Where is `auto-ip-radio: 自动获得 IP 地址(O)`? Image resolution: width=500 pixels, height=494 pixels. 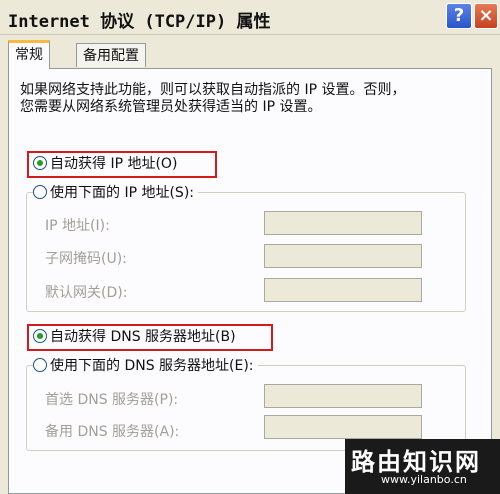 auto-ip-radio: 自动获得 IP 地址(O) is located at coordinates (105, 164).